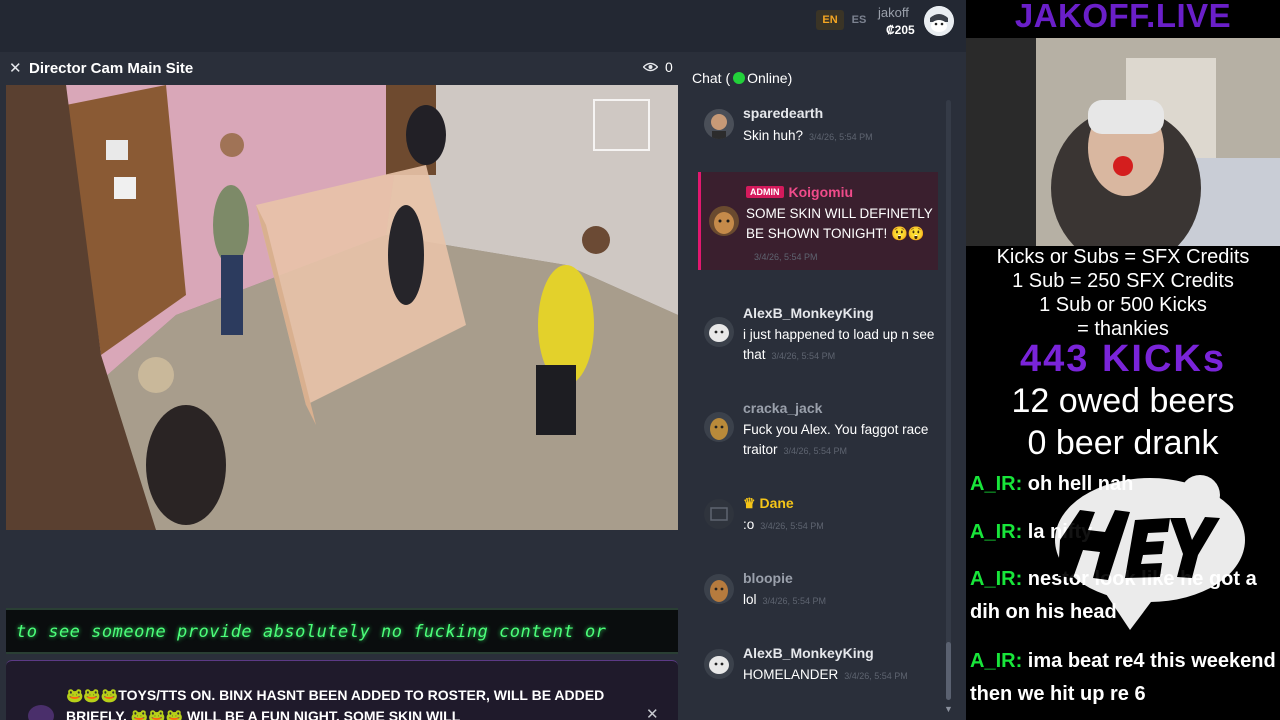 Image resolution: width=1280 pixels, height=720 pixels. Describe the element at coordinates (750, 599) in the screenshot. I see `chat-text: lol` at that location.